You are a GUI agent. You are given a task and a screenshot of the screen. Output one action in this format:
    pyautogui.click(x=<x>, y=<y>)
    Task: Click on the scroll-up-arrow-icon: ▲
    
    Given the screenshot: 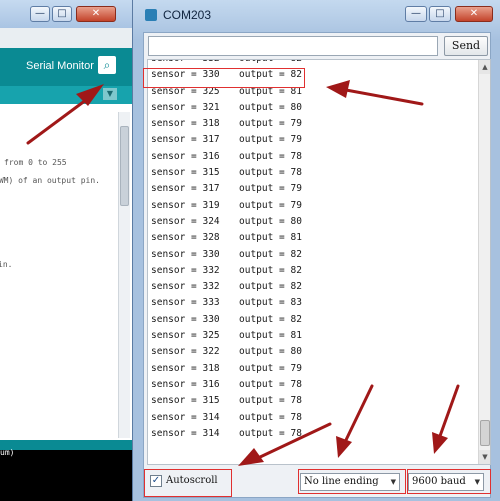 What is the action you would take?
    pyautogui.click(x=484, y=67)
    